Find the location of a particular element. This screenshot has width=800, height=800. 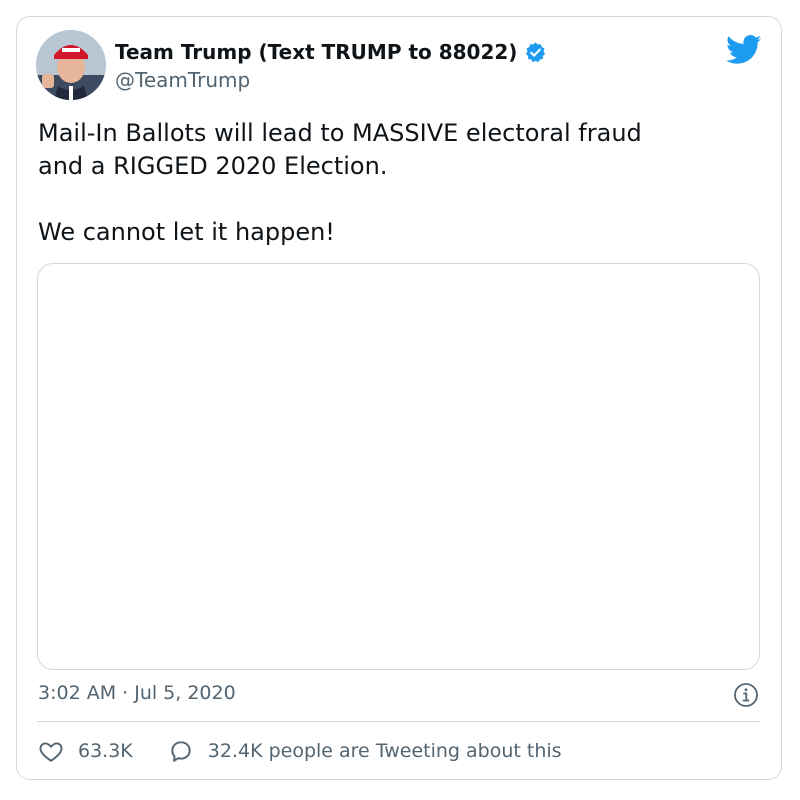

display-name-text: Team Trump (Text TRUMP to 88022) is located at coordinates (316, 52).